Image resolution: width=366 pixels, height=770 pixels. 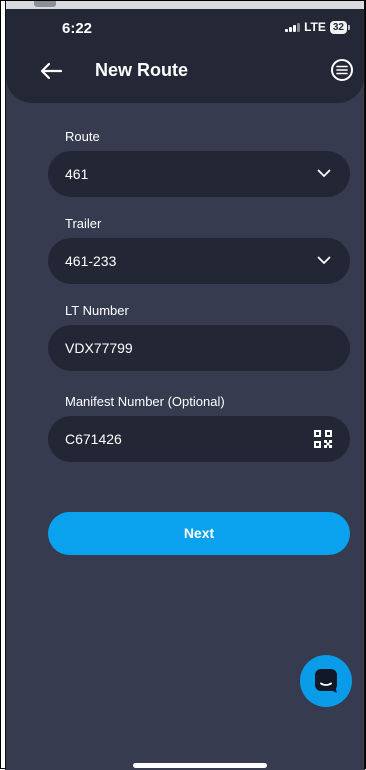 I want to click on route-dropdown: 461, so click(x=199, y=174).